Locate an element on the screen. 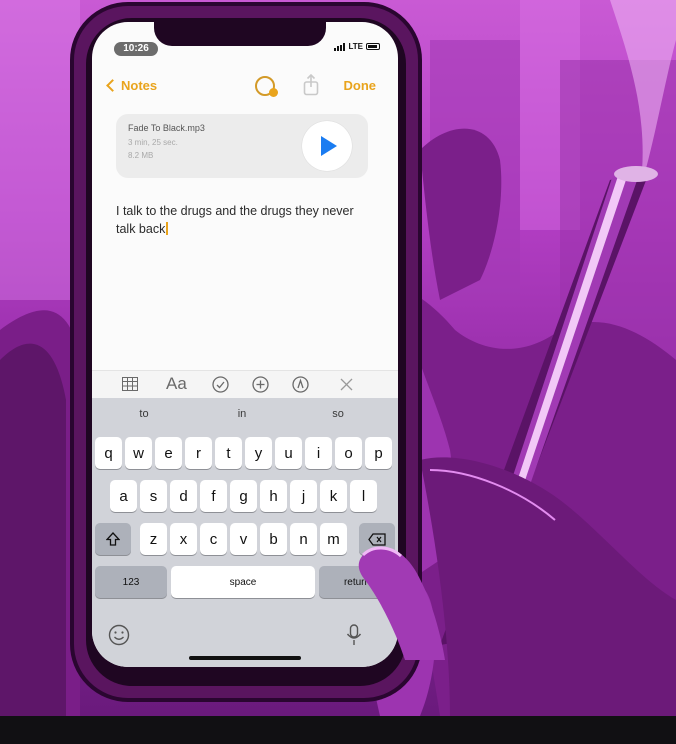 The height and width of the screenshot is (744, 676). collaborate-badge is located at coordinates (273, 92).